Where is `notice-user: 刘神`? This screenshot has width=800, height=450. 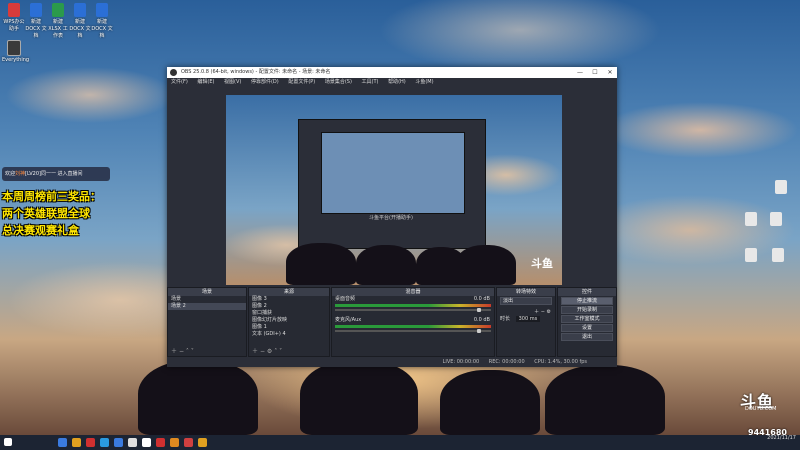
notice-user: 刘神 is located at coordinates (20, 174).